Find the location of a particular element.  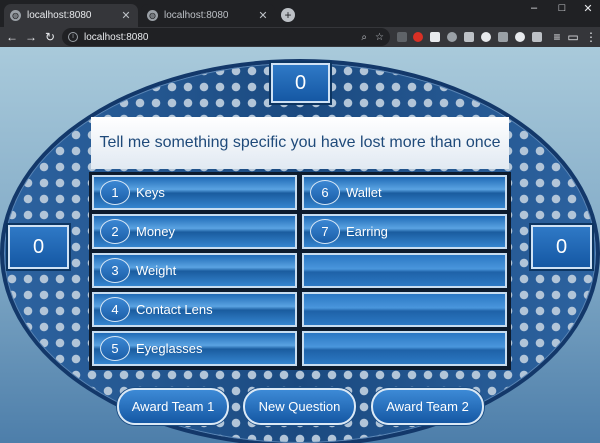

answer-slot-4: 4 Contact Lens is located at coordinates (194, 309).